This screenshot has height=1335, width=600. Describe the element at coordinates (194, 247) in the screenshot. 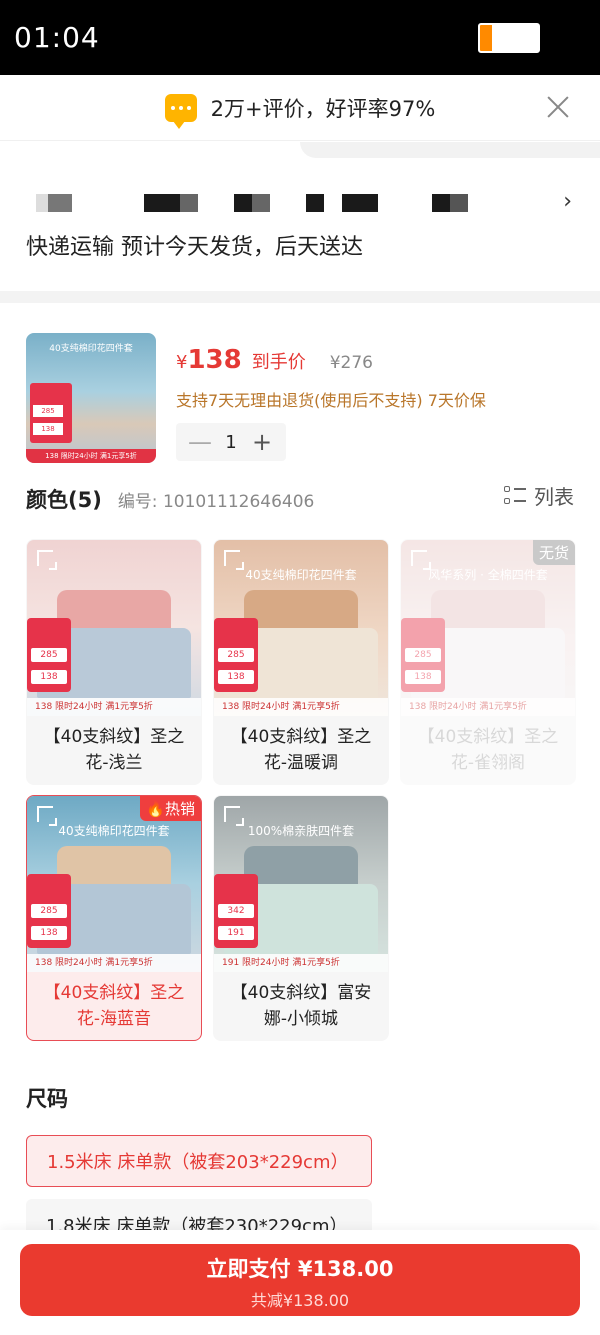

I see `shipping-estimate: 快递运输 预计今天发货，后天送达` at that location.